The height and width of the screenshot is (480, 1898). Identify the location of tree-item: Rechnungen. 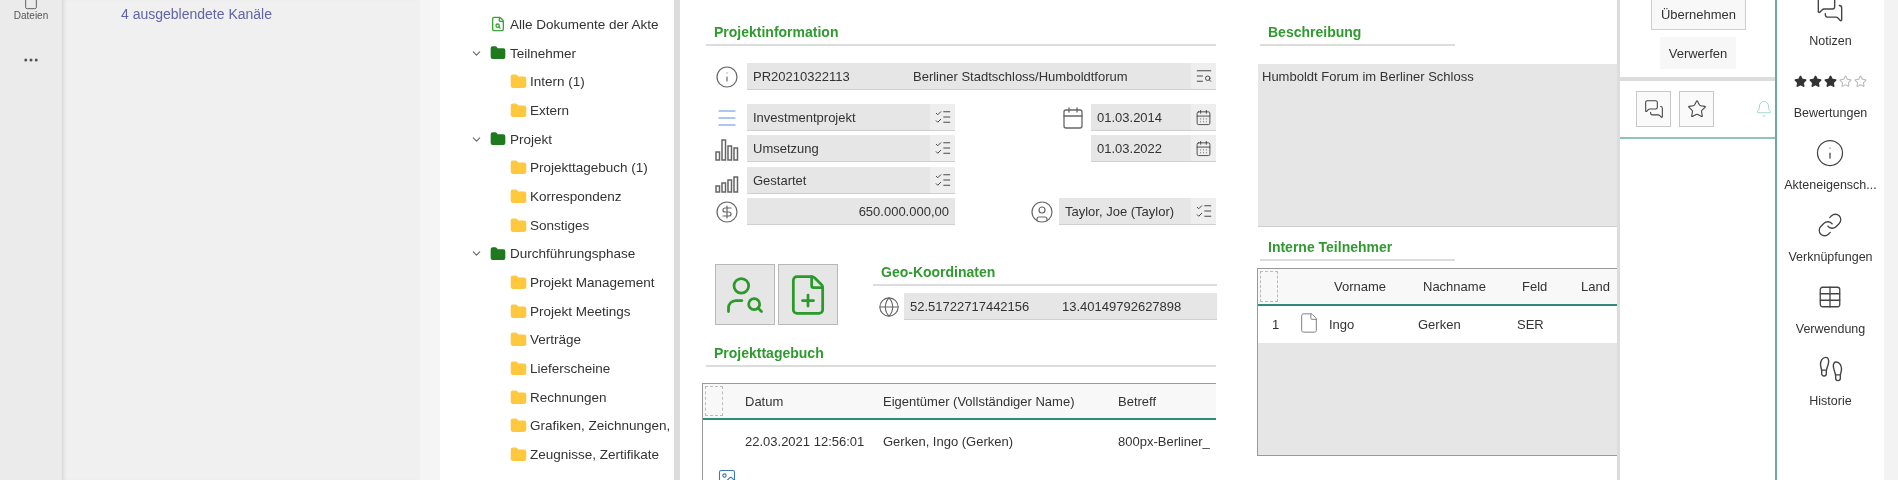
(568, 397).